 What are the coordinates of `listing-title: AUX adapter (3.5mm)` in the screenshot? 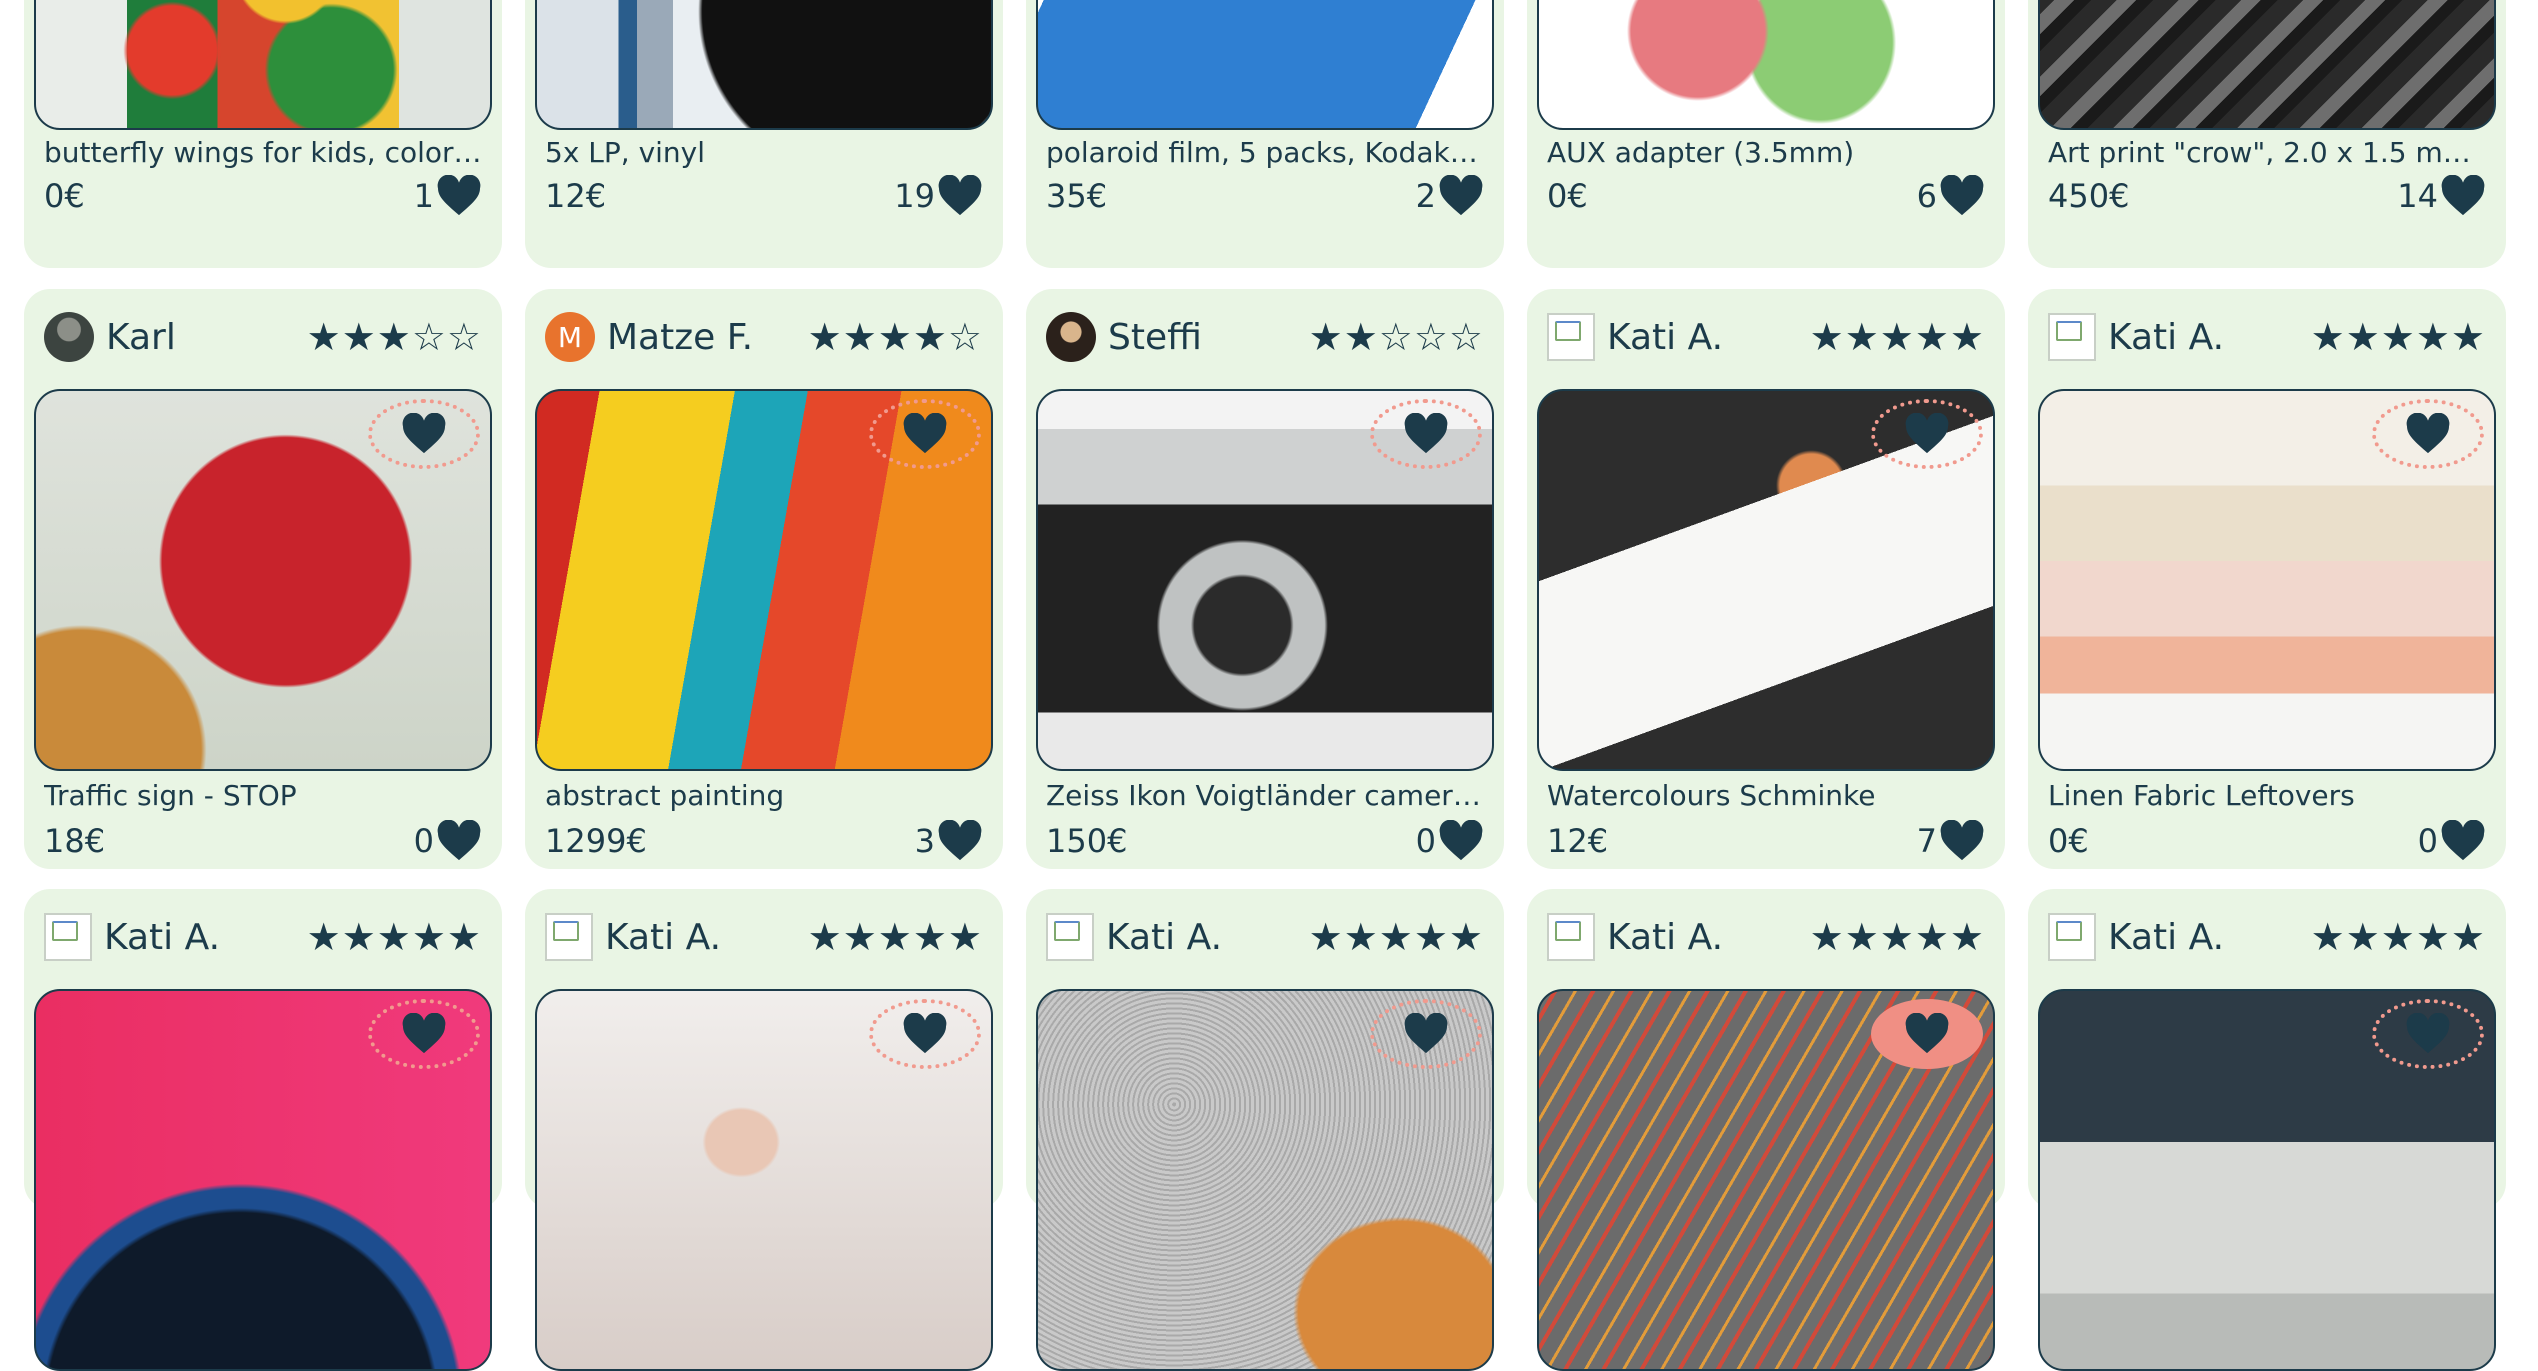 It's located at (1766, 152).